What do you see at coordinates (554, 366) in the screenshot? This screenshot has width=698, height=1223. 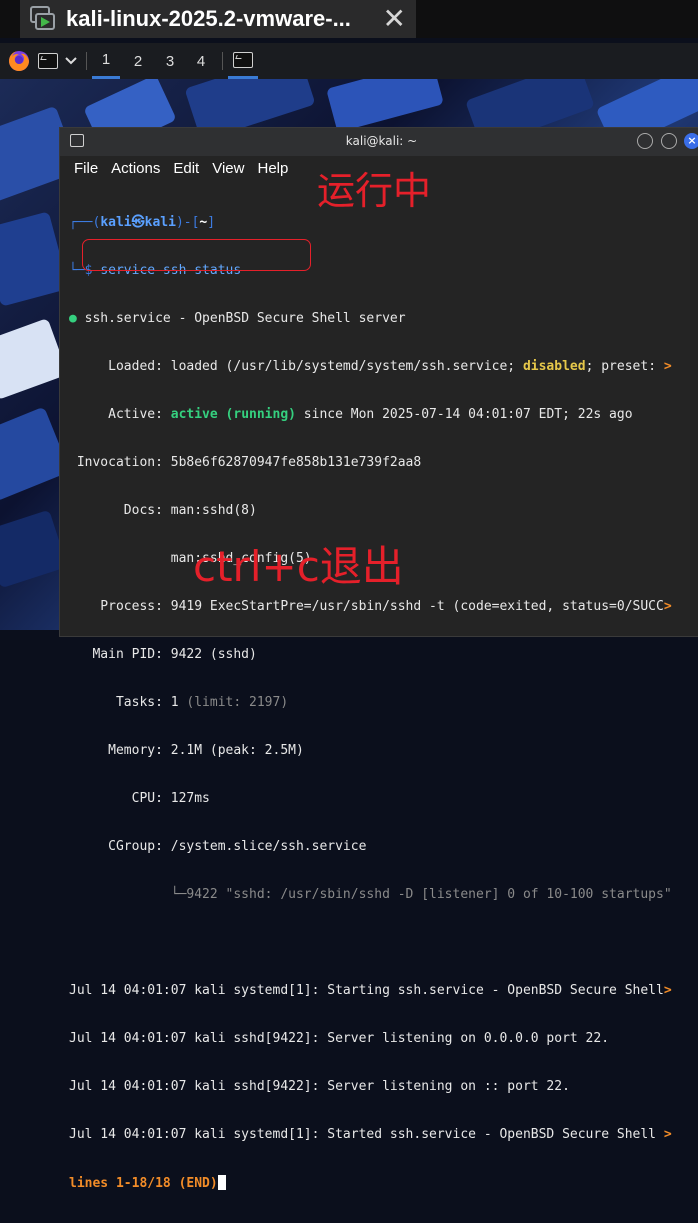 I see `loaded-disabled: disabled` at bounding box center [554, 366].